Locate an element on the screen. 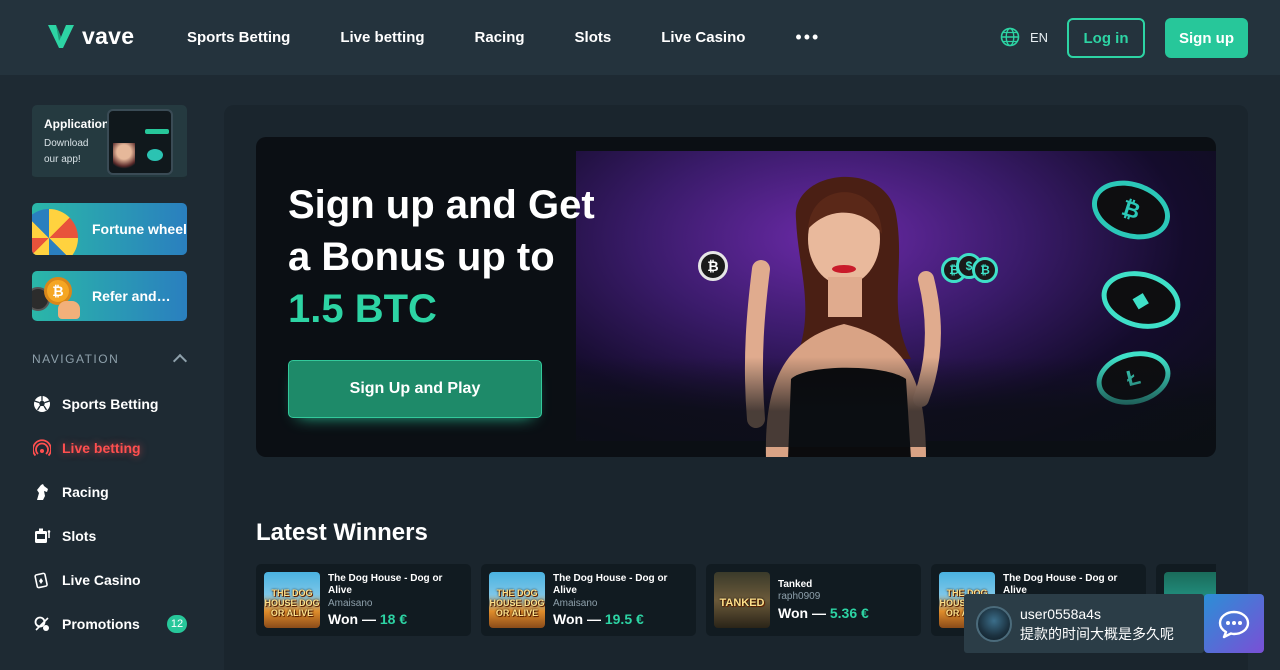 This screenshot has height=670, width=1280. chat-launcher-button is located at coordinates (1234, 623).